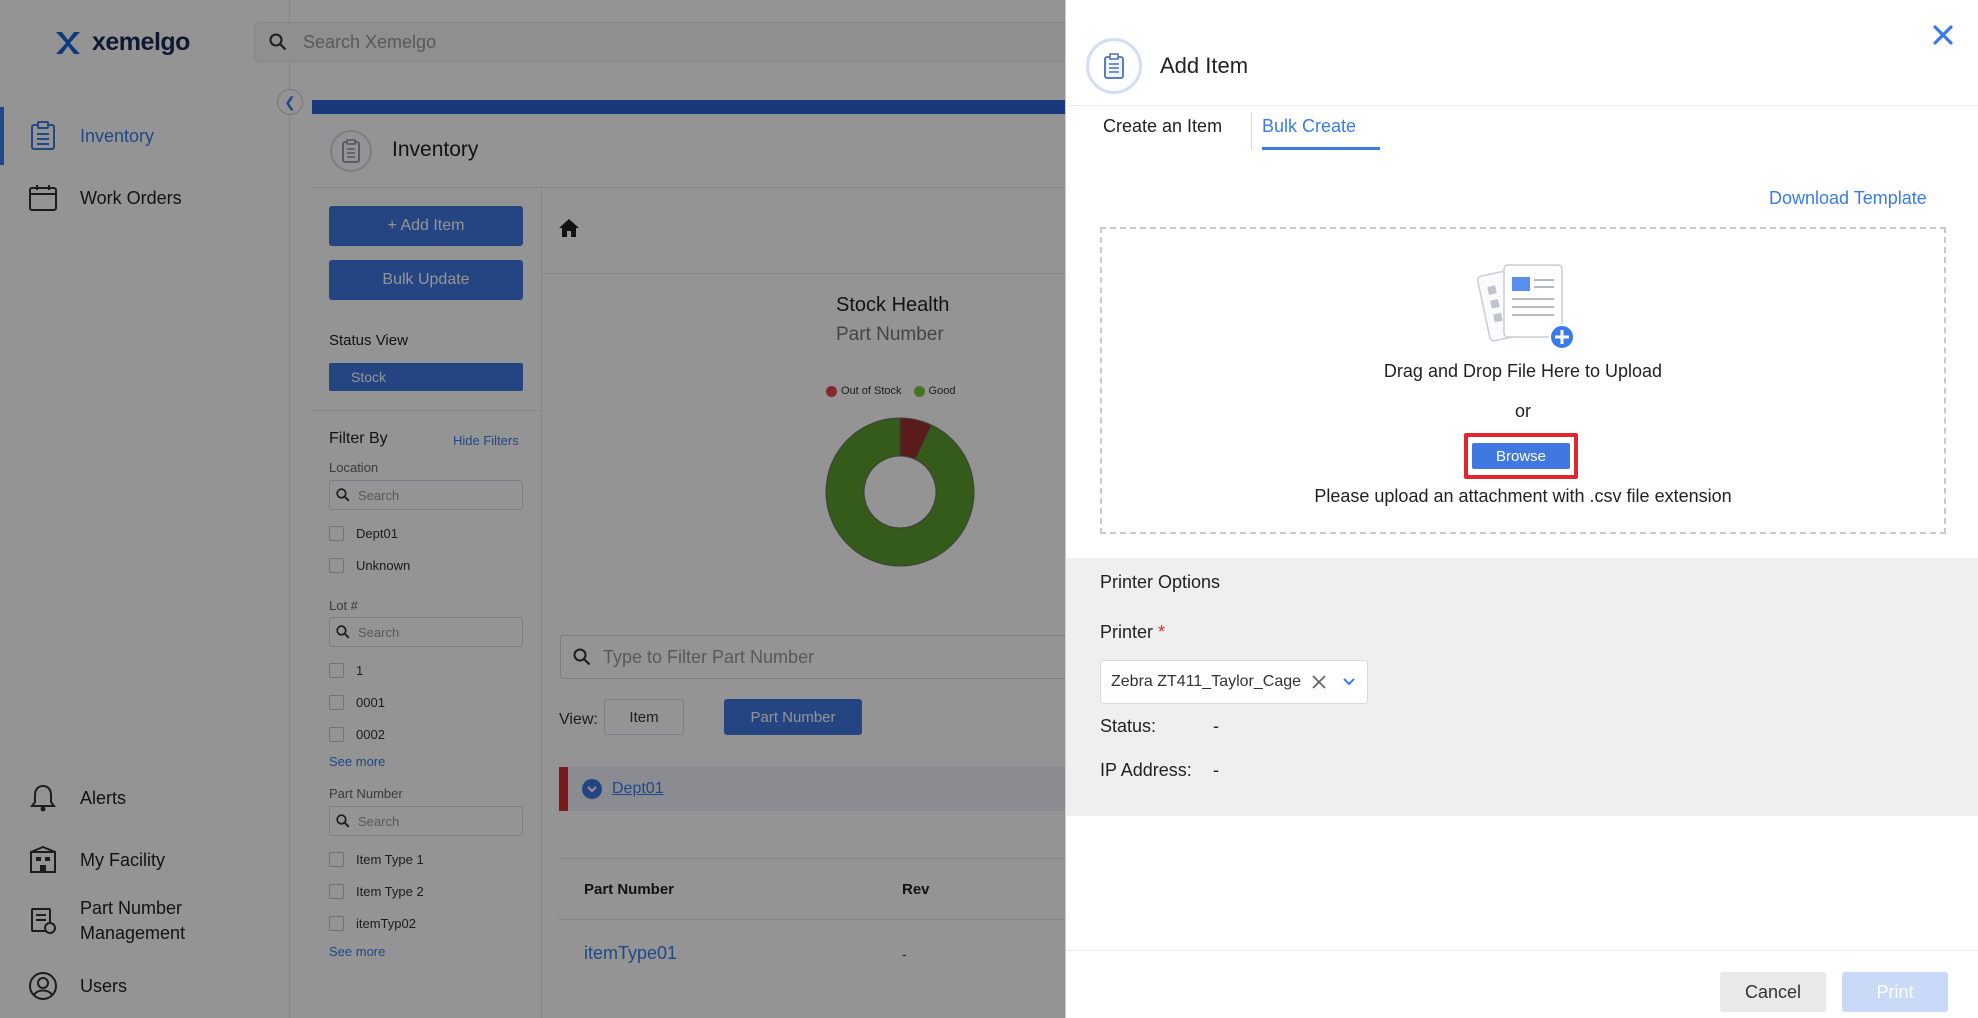  I want to click on printer-select: Zebra ZT411_Taylor_Cage, so click(1234, 682).